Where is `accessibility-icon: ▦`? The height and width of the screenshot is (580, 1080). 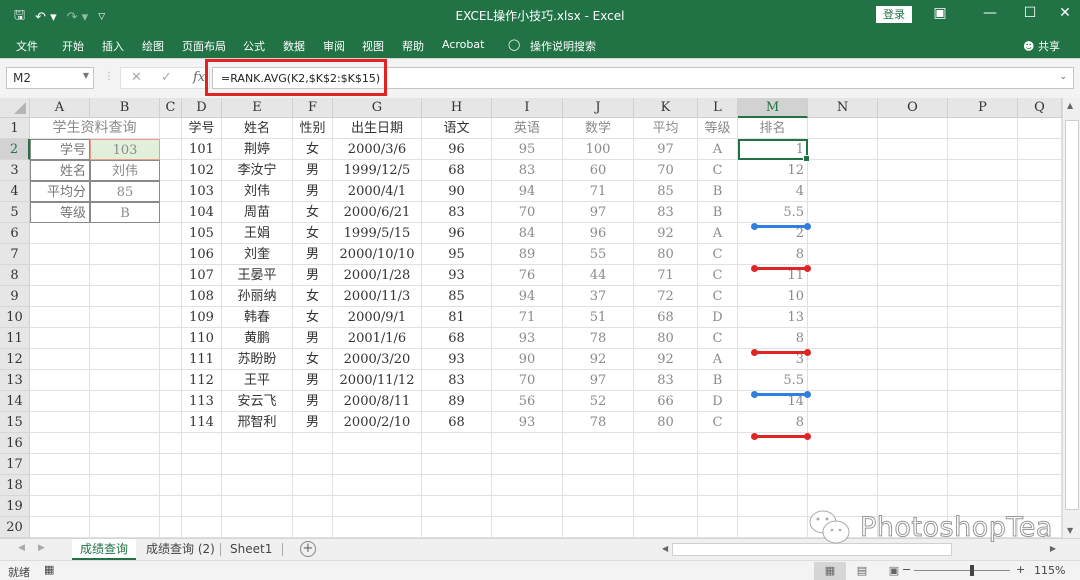 accessibility-icon: ▦ is located at coordinates (49, 569).